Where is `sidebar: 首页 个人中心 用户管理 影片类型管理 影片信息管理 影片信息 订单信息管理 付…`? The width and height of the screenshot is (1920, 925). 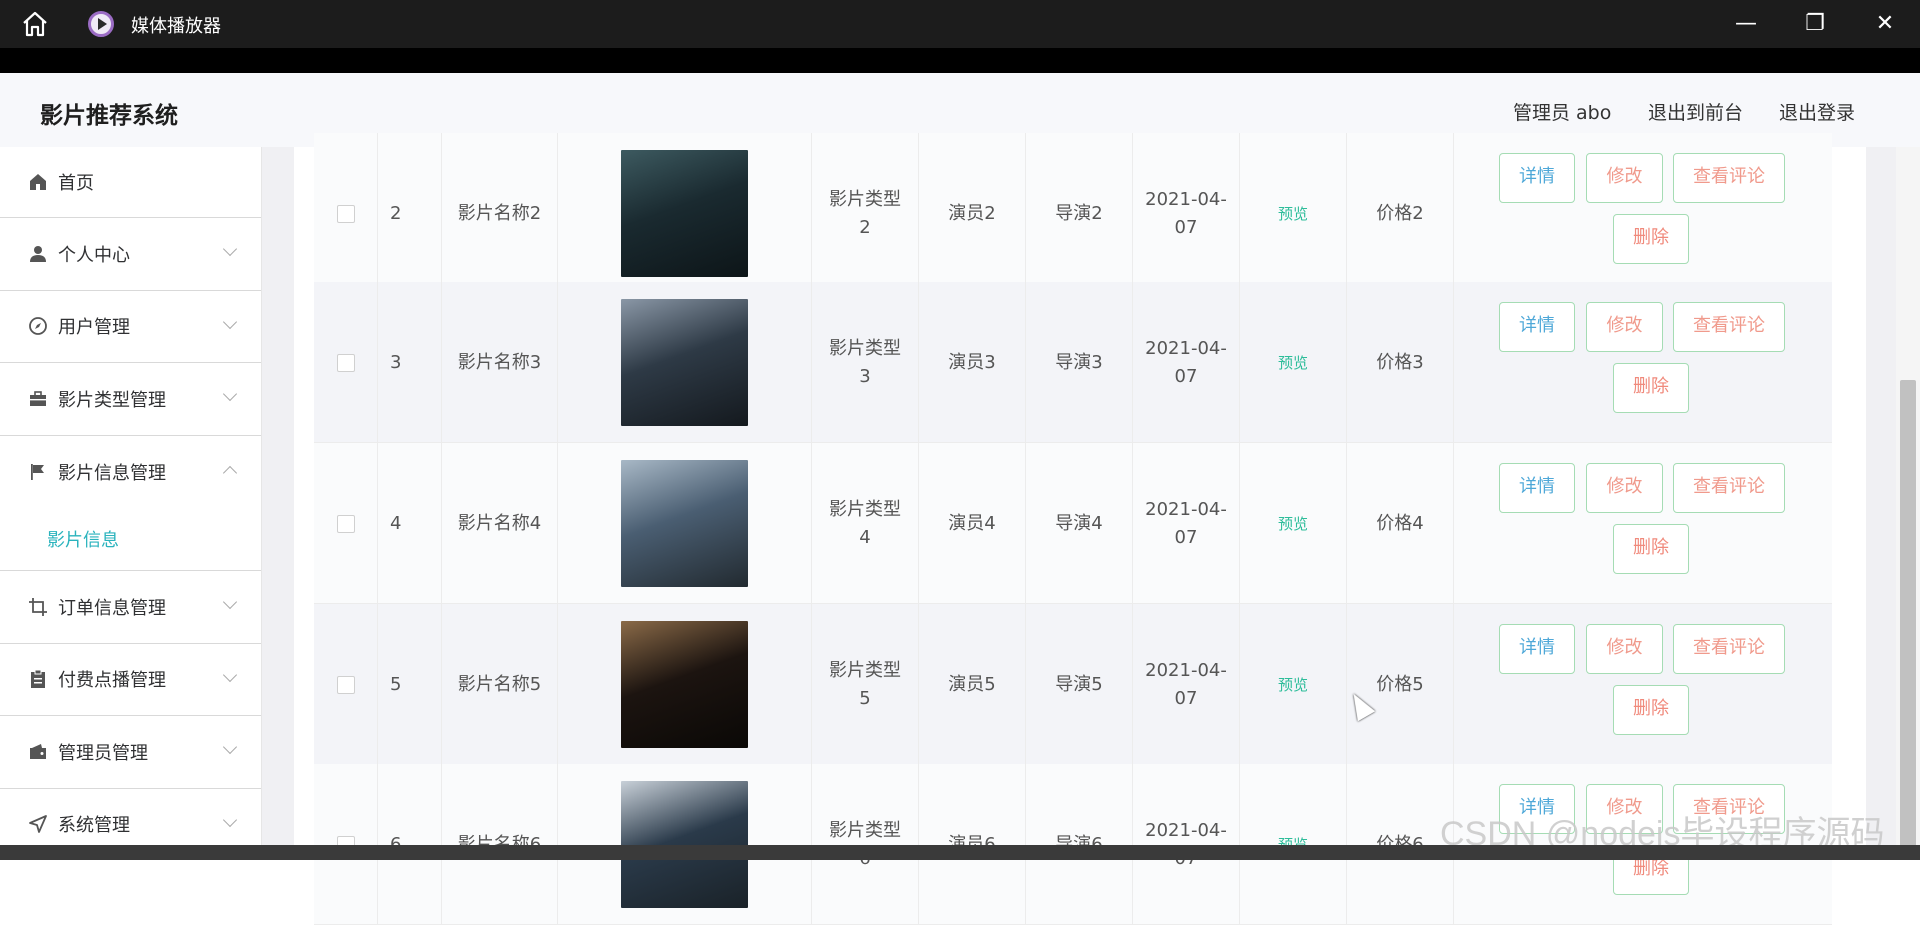
sidebar: 首页 个人中心 用户管理 影片类型管理 影片信息管理 影片信息 订单信息管理 付… is located at coordinates (131, 503).